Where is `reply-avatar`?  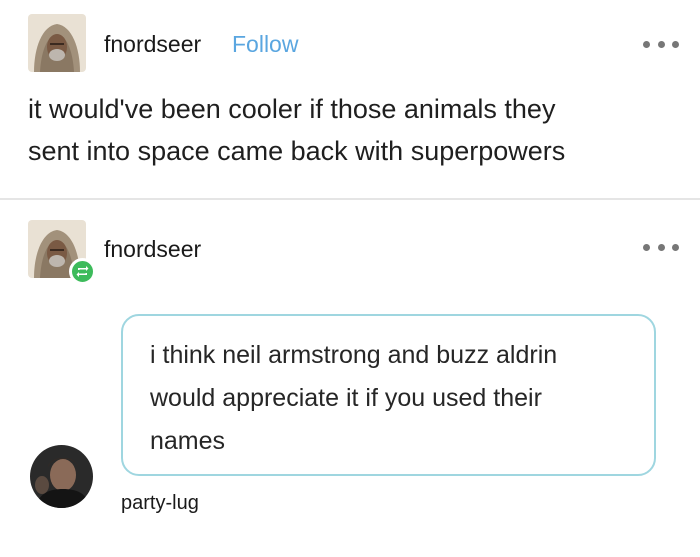
reply-avatar is located at coordinates (61, 476).